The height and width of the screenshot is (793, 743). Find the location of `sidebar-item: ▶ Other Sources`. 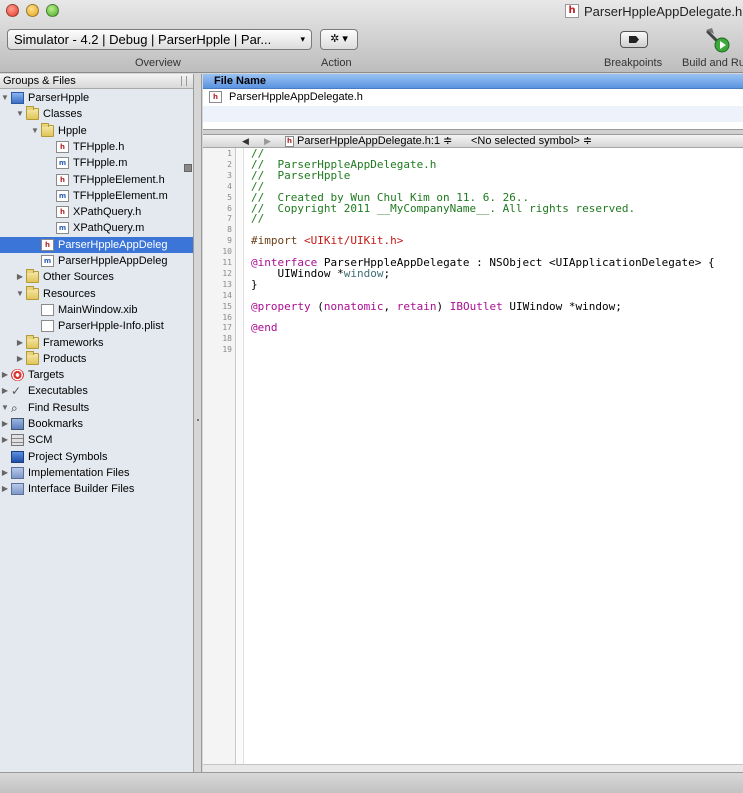

sidebar-item: ▶ Other Sources is located at coordinates (96, 277).